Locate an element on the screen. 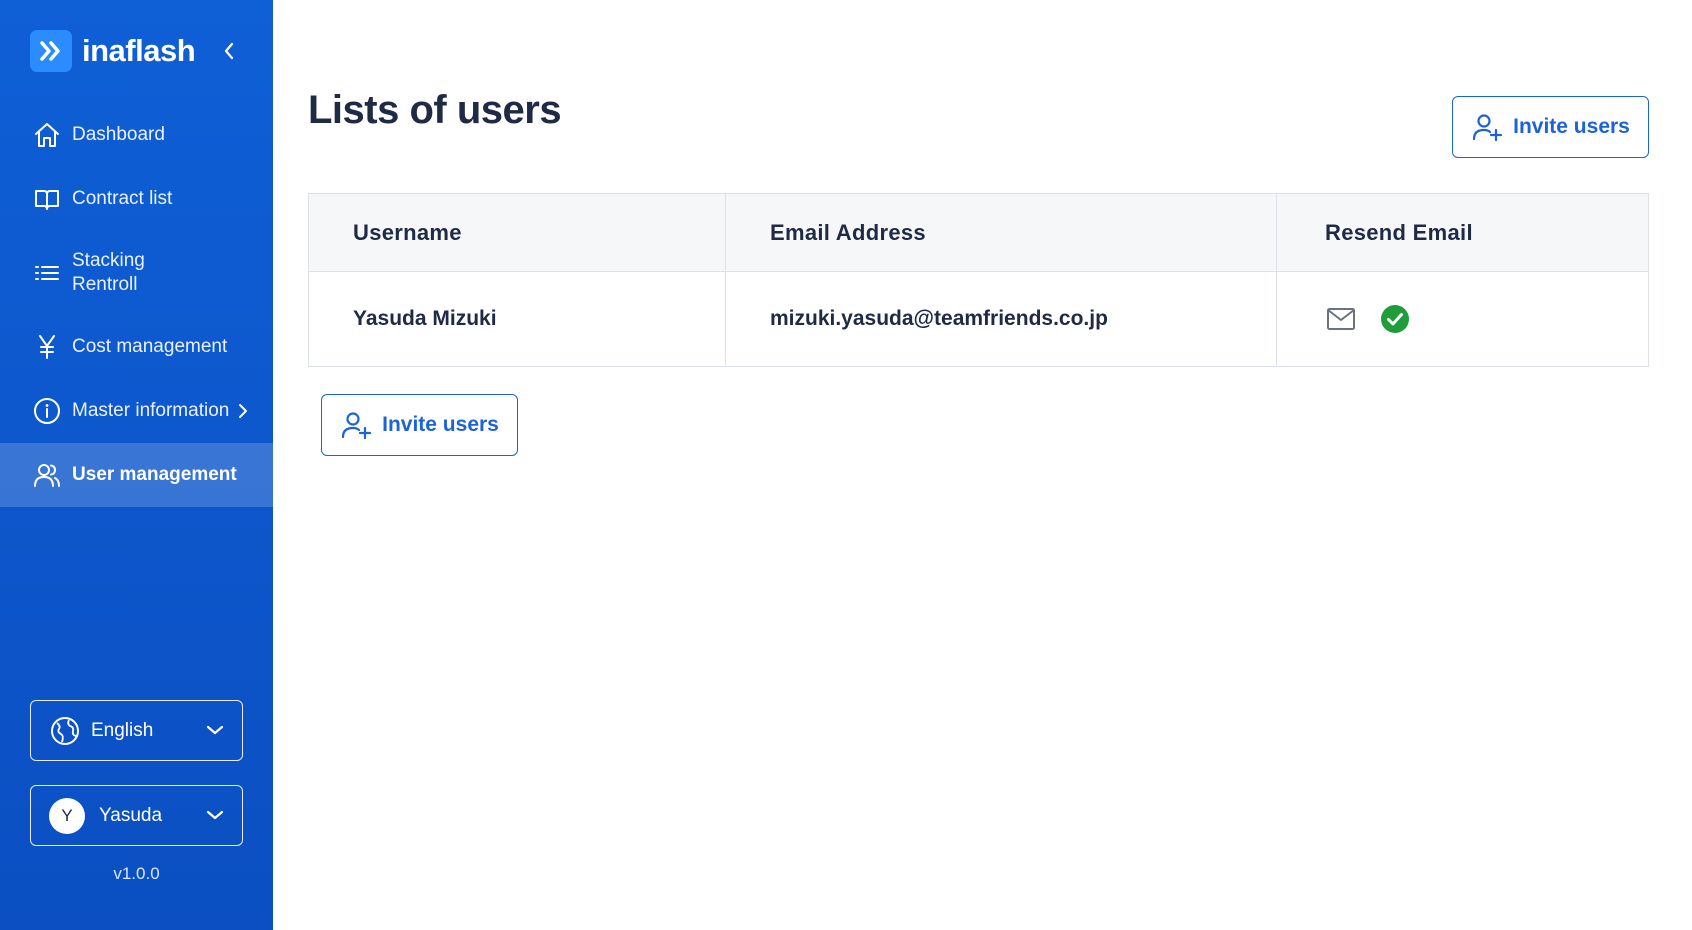  column-header-username: Username is located at coordinates (517, 232).